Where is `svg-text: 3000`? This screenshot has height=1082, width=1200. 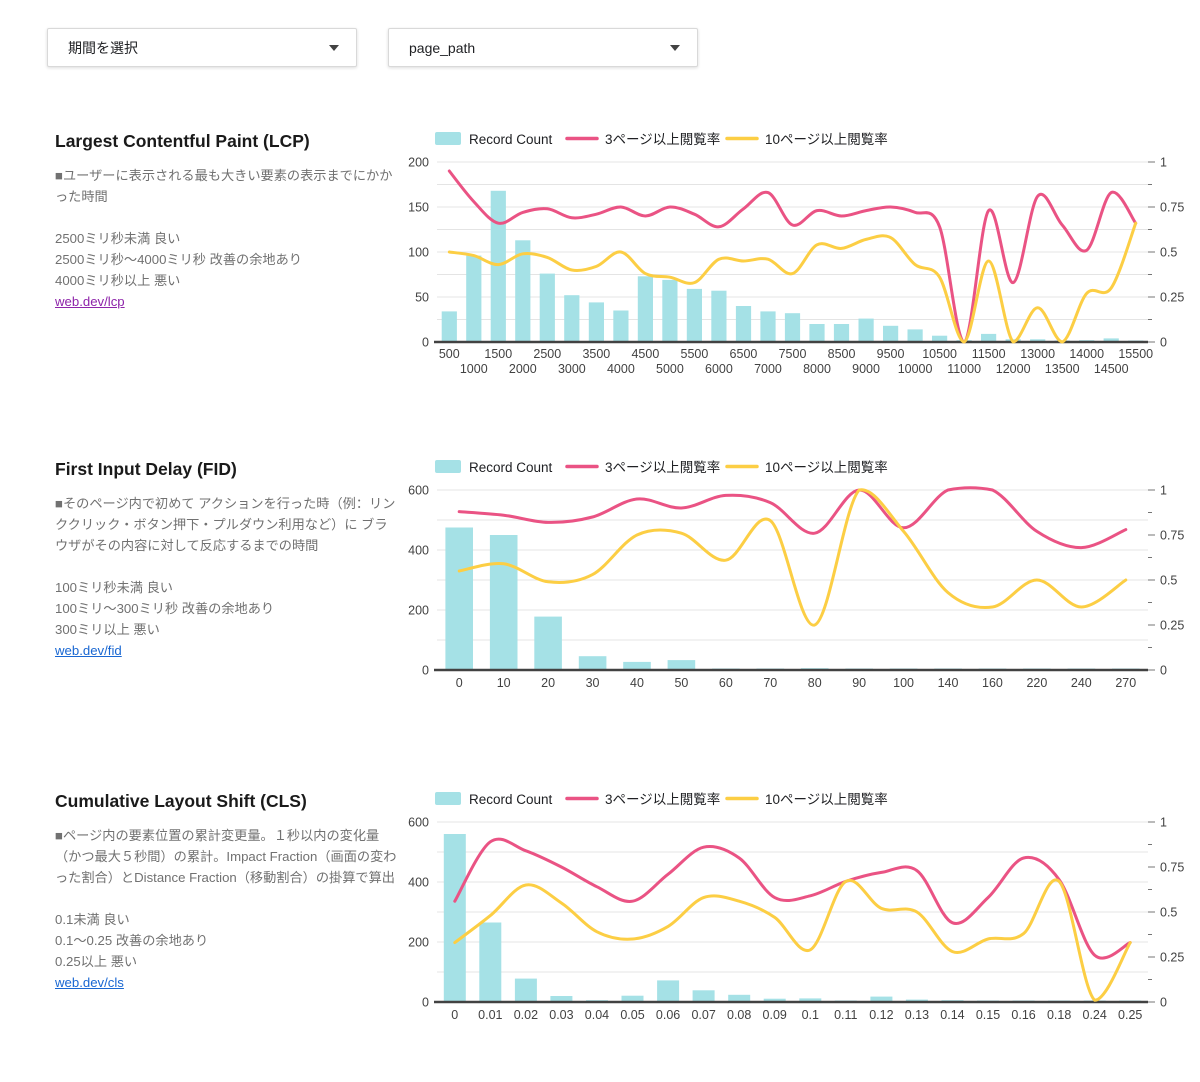 svg-text: 3000 is located at coordinates (572, 369).